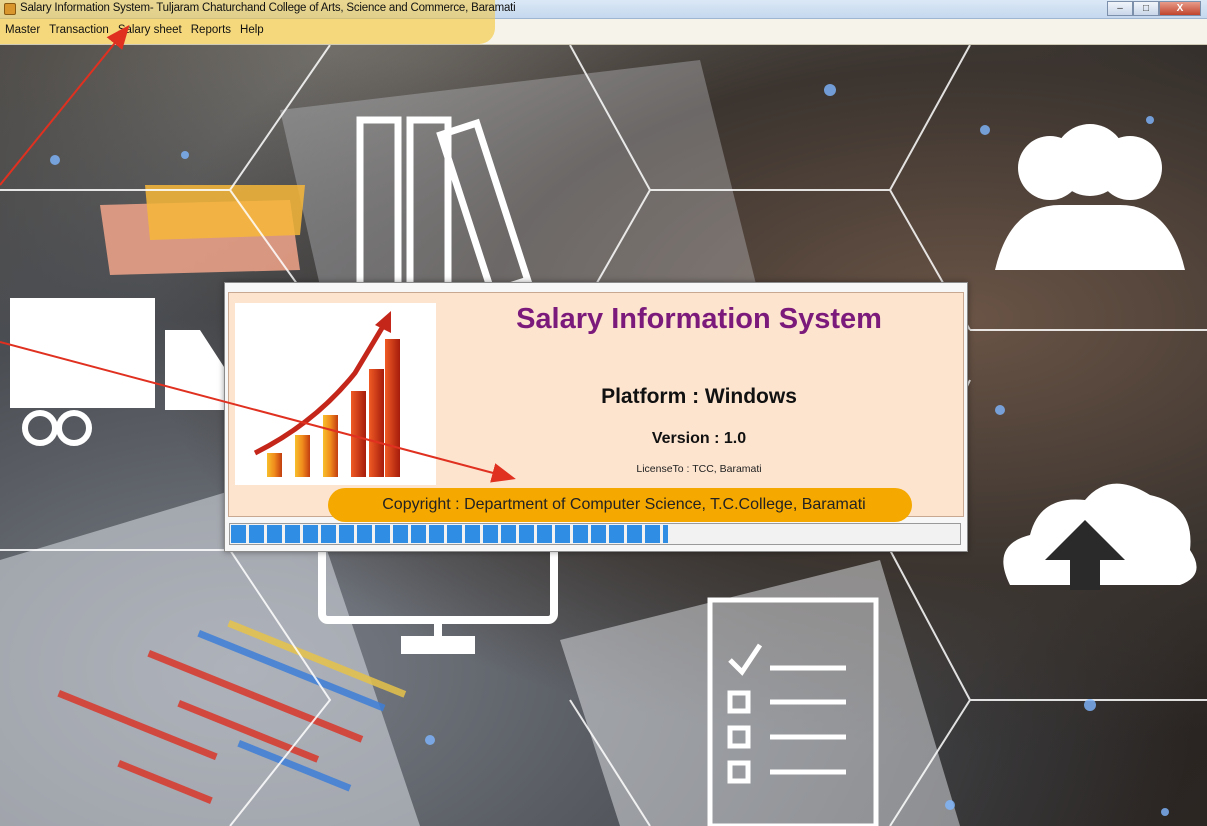  Describe the element at coordinates (1146, 8) in the screenshot. I see `maximize-button: □` at that location.